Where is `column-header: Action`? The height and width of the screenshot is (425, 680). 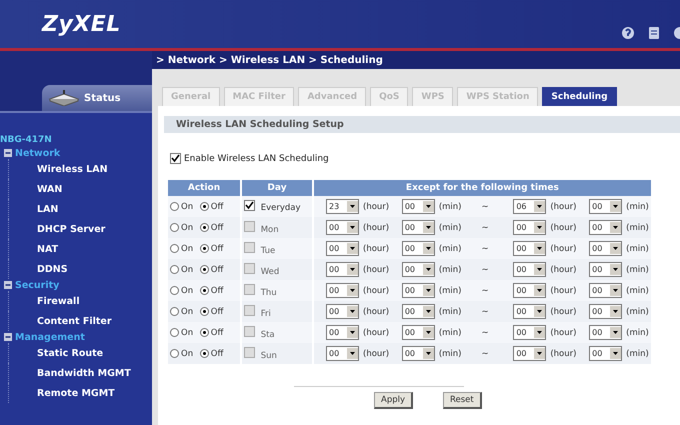
column-header: Action is located at coordinates (204, 188).